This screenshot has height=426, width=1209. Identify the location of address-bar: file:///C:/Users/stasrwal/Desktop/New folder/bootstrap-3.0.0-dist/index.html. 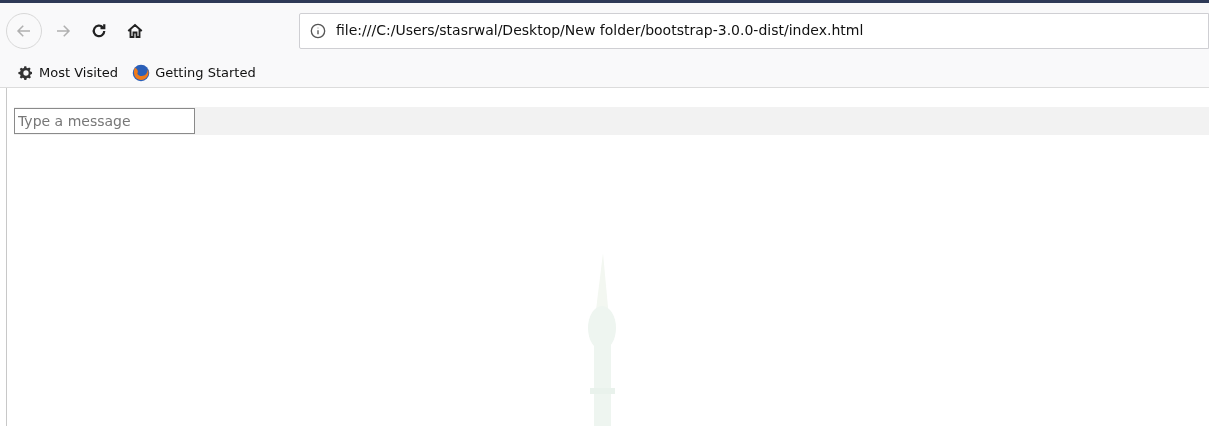
(754, 30).